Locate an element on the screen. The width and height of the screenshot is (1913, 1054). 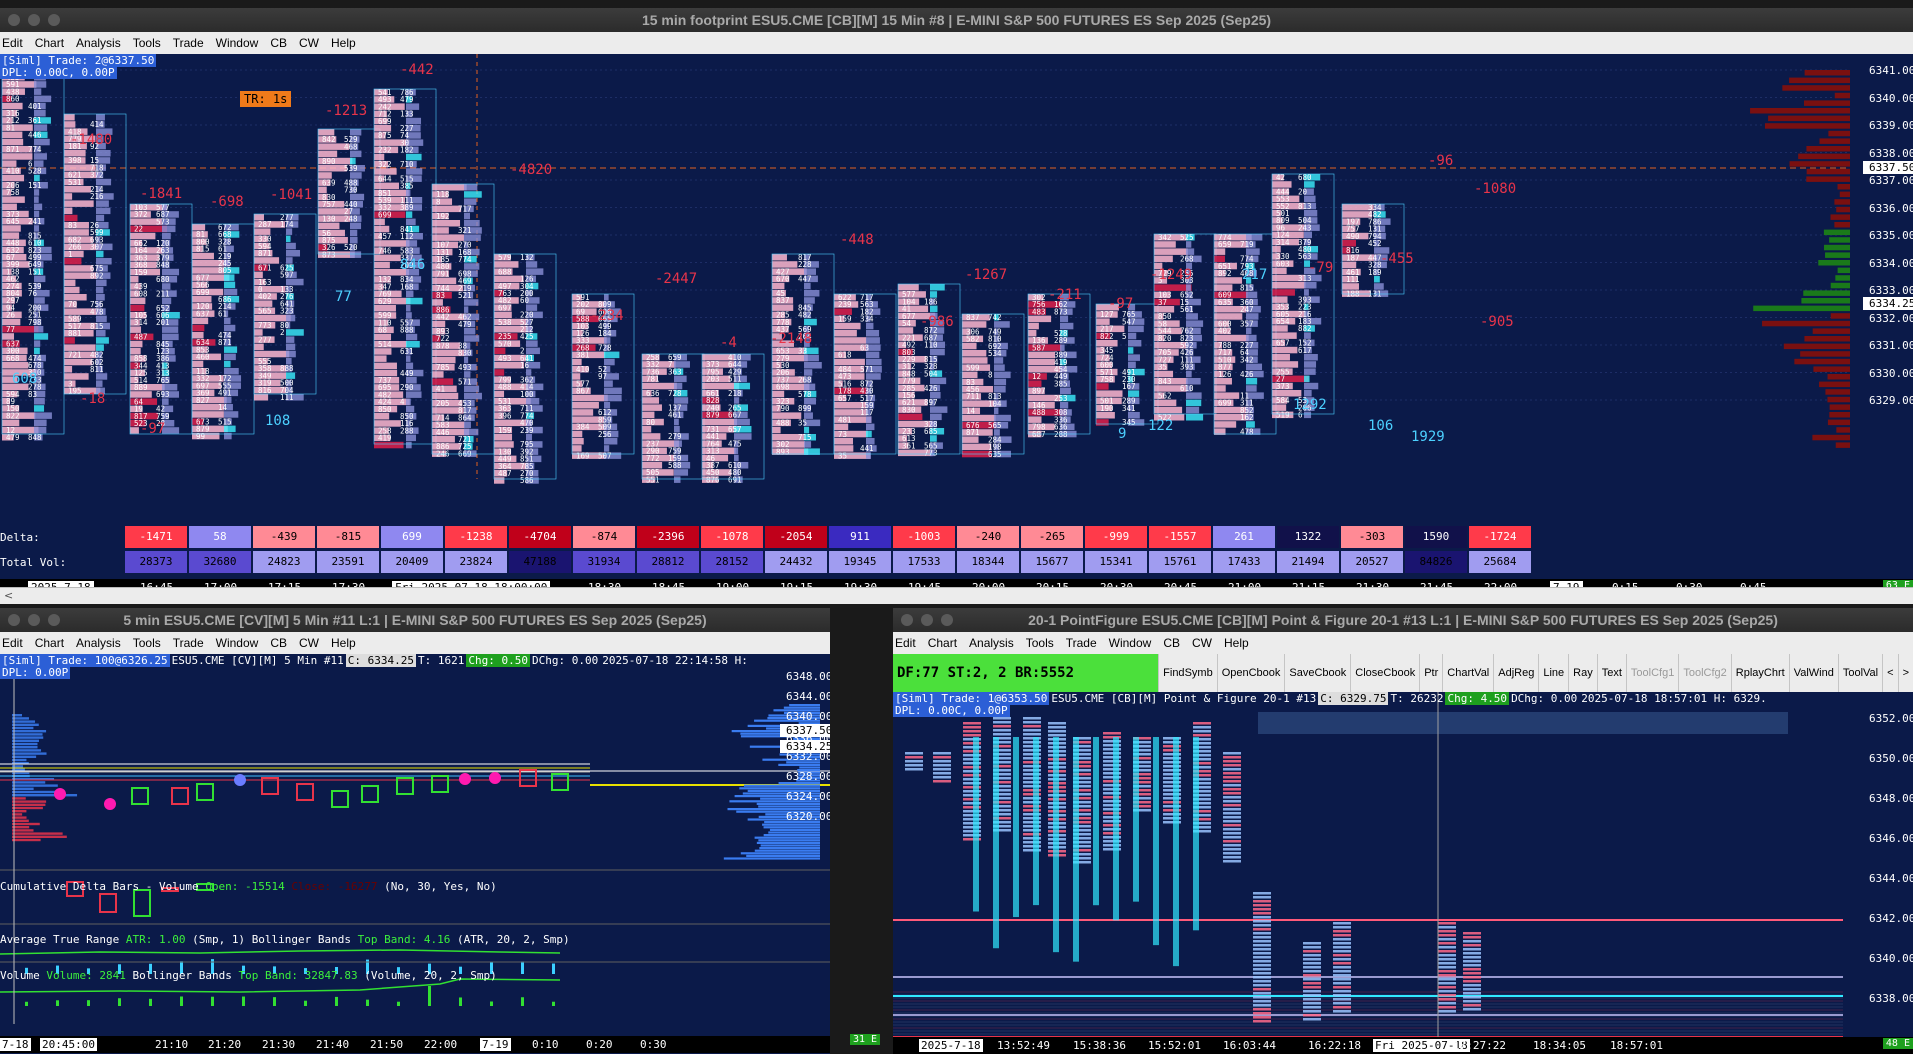
svg-text: 688 is located at coordinates (505, 271).